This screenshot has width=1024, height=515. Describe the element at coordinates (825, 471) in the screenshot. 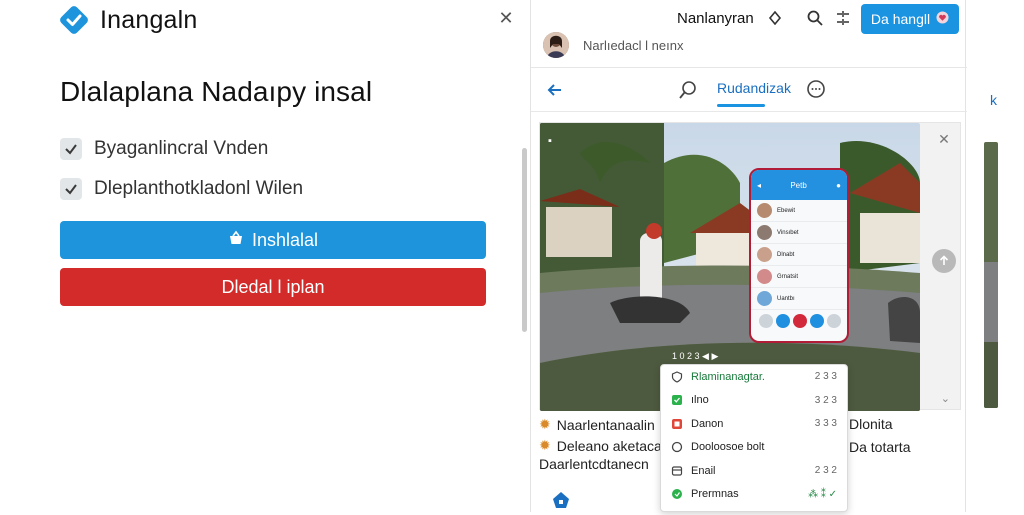

I see `menu-item-value: 2 3 2` at that location.